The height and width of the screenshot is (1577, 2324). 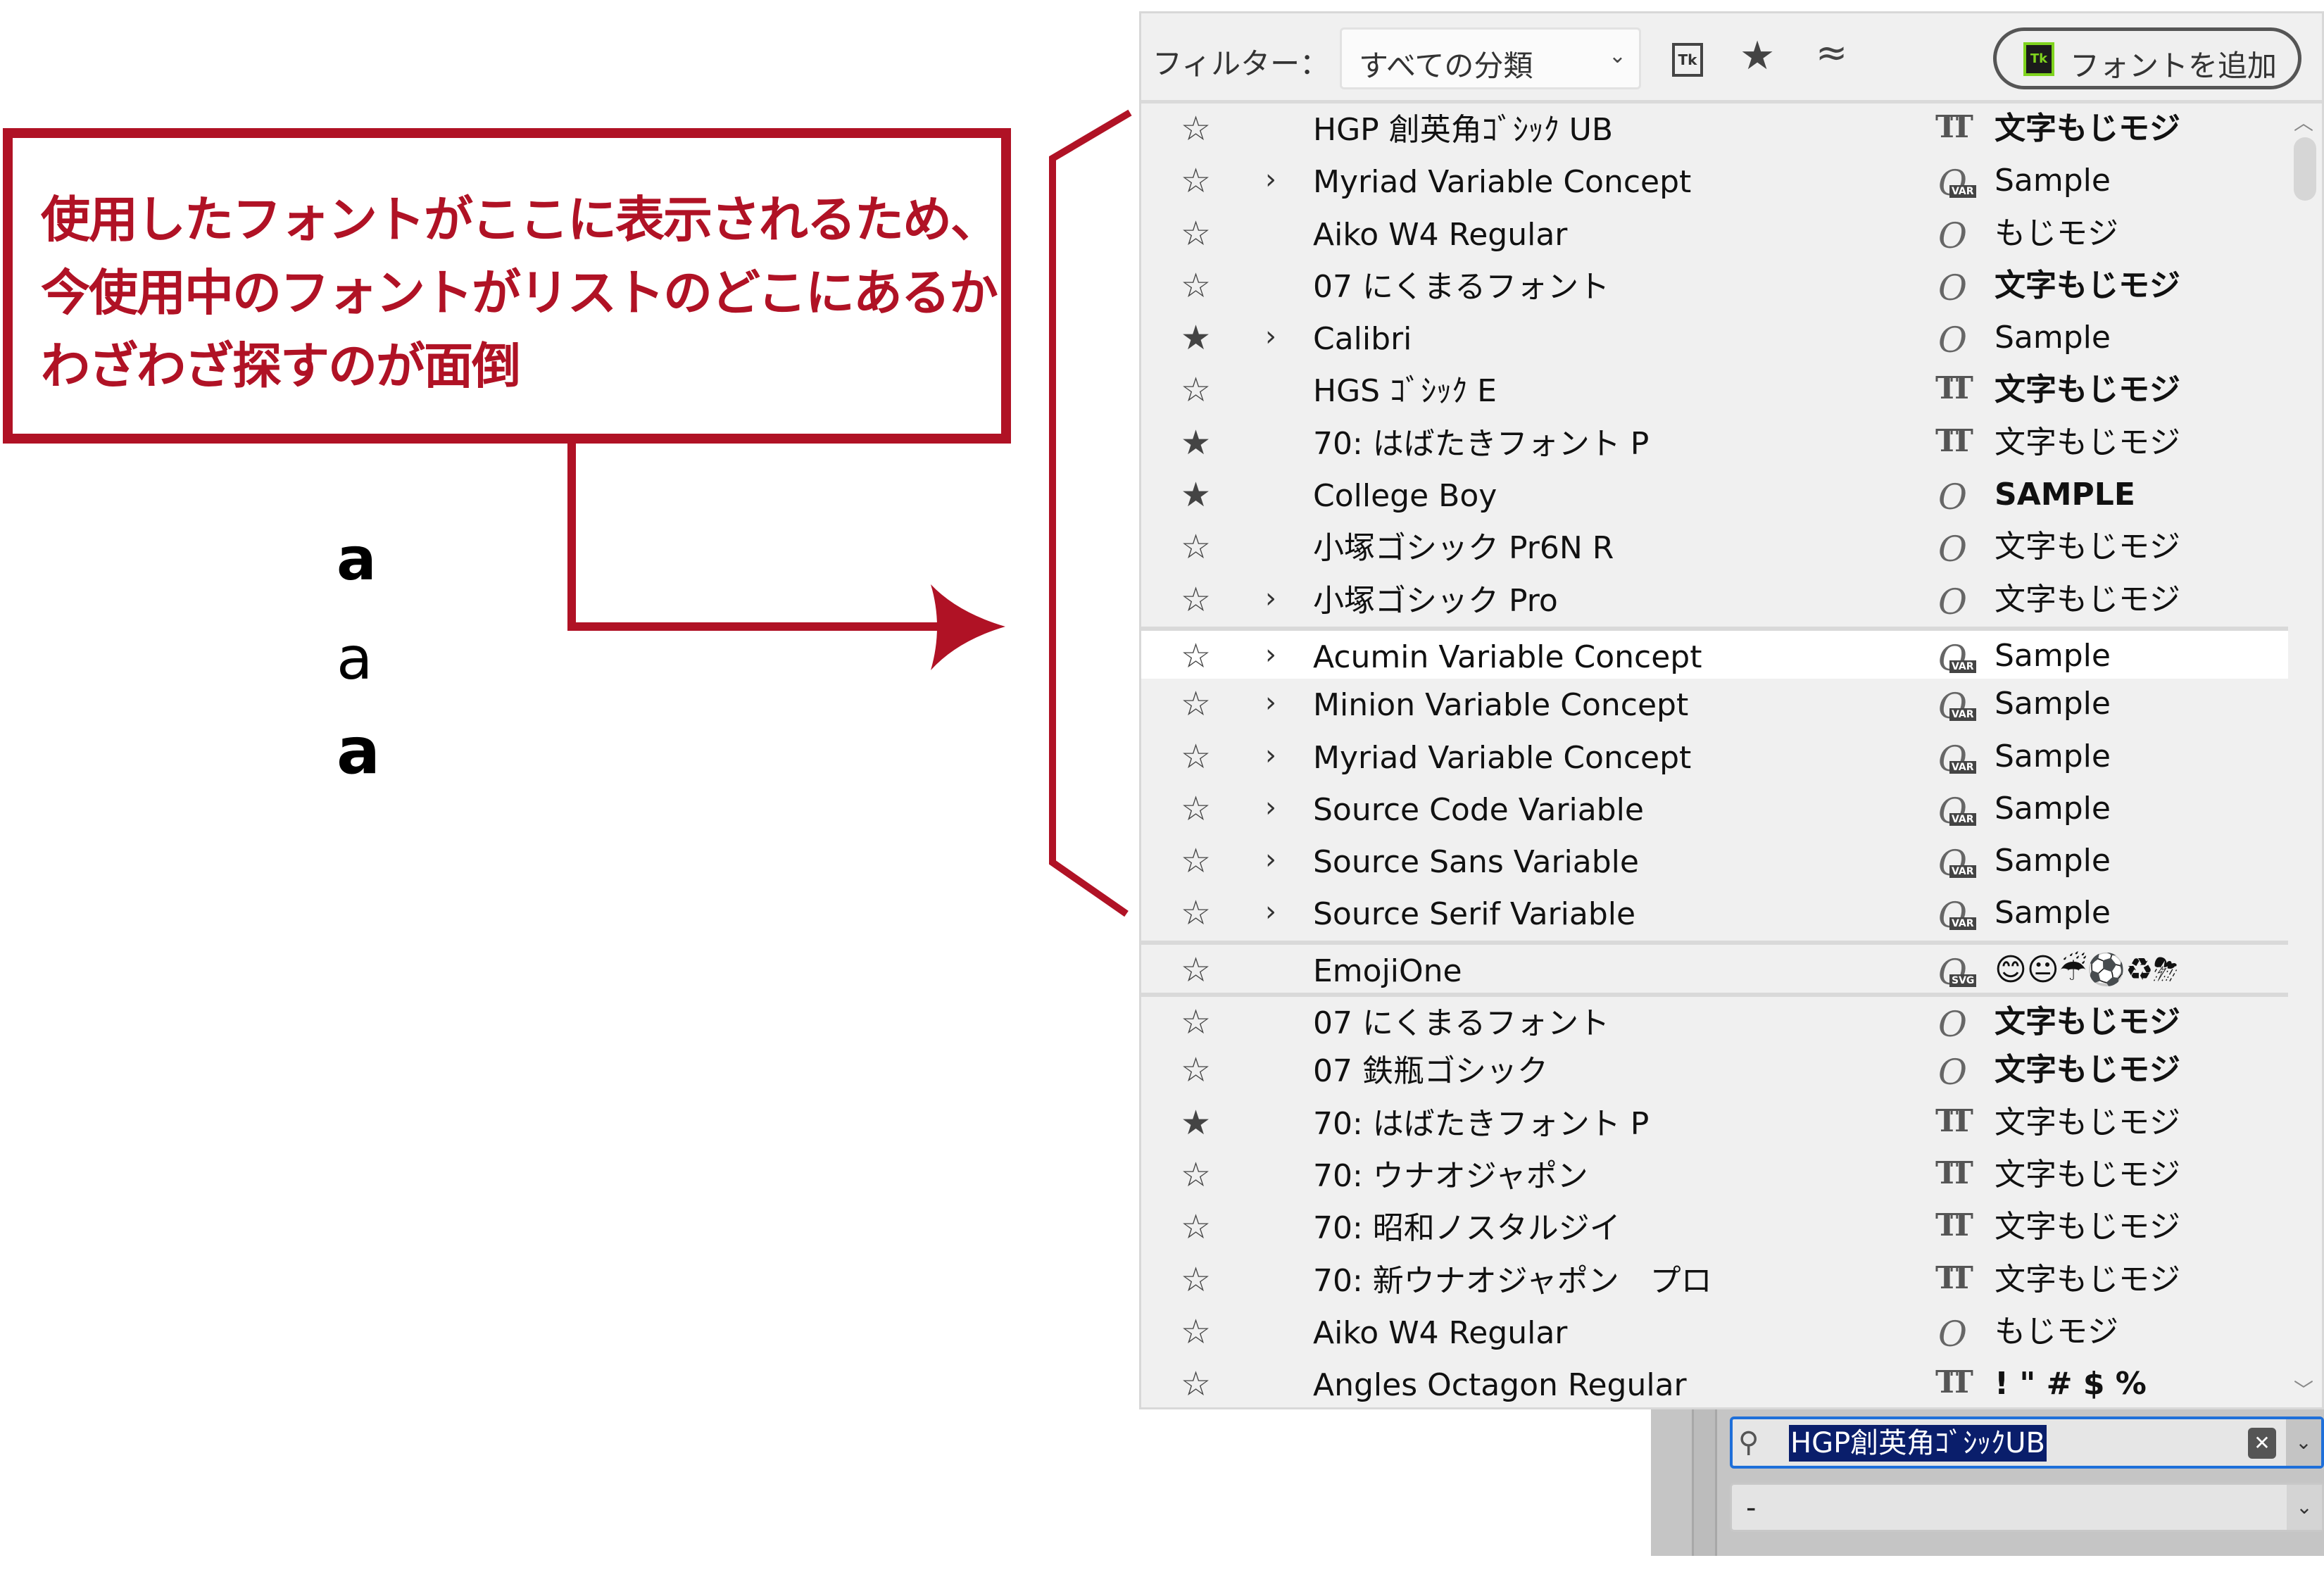 I want to click on annotation-line: わざわざ探すのが面倒, so click(x=281, y=366).